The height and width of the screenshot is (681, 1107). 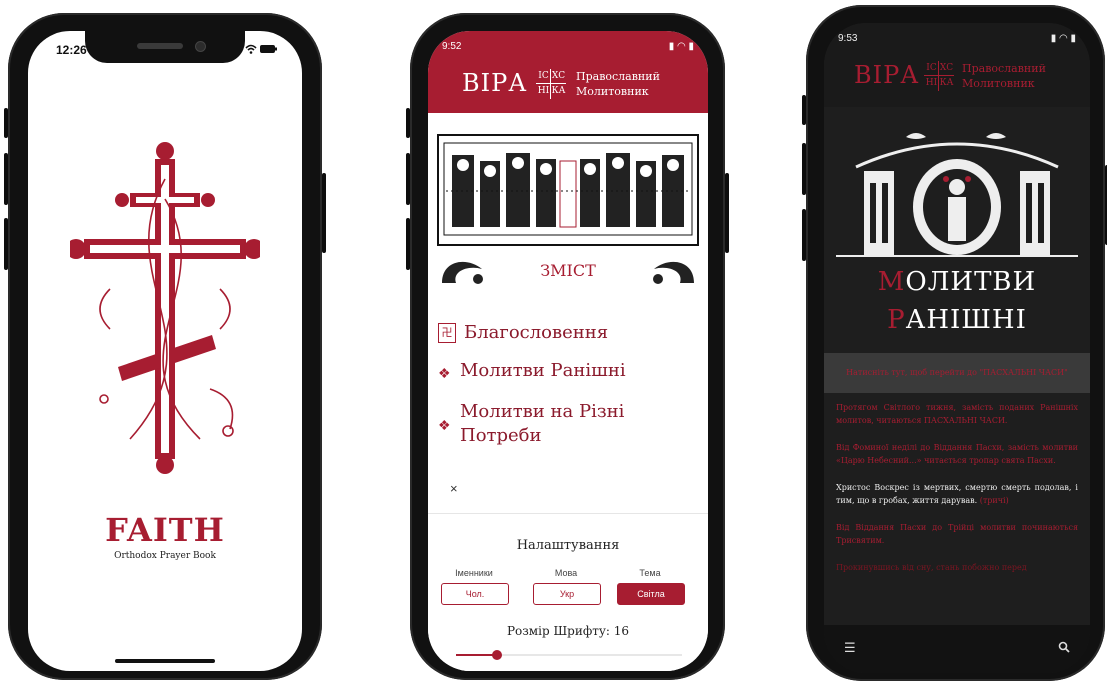 What do you see at coordinates (543, 370) in the screenshot?
I see `toc-item-label: Молитви Ранішні` at bounding box center [543, 370].